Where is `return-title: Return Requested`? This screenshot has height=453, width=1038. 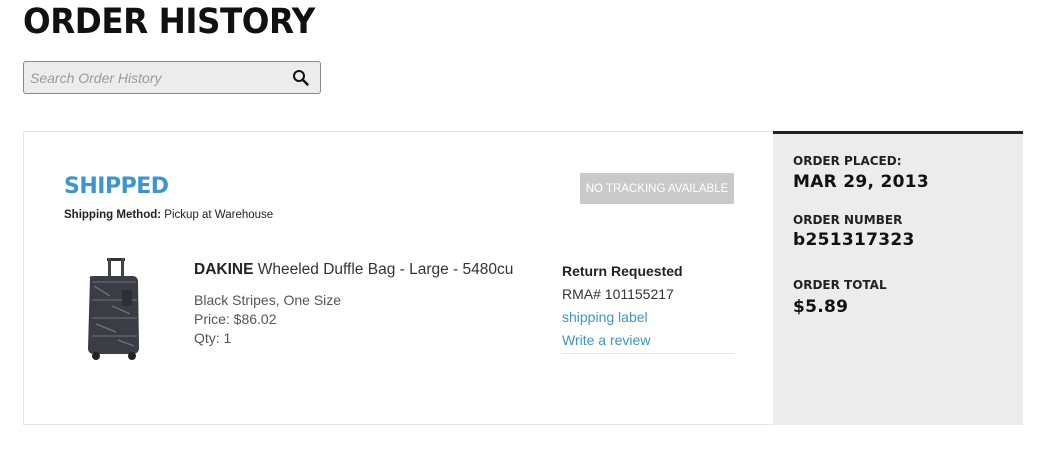
return-title: Return Requested is located at coordinates (622, 271).